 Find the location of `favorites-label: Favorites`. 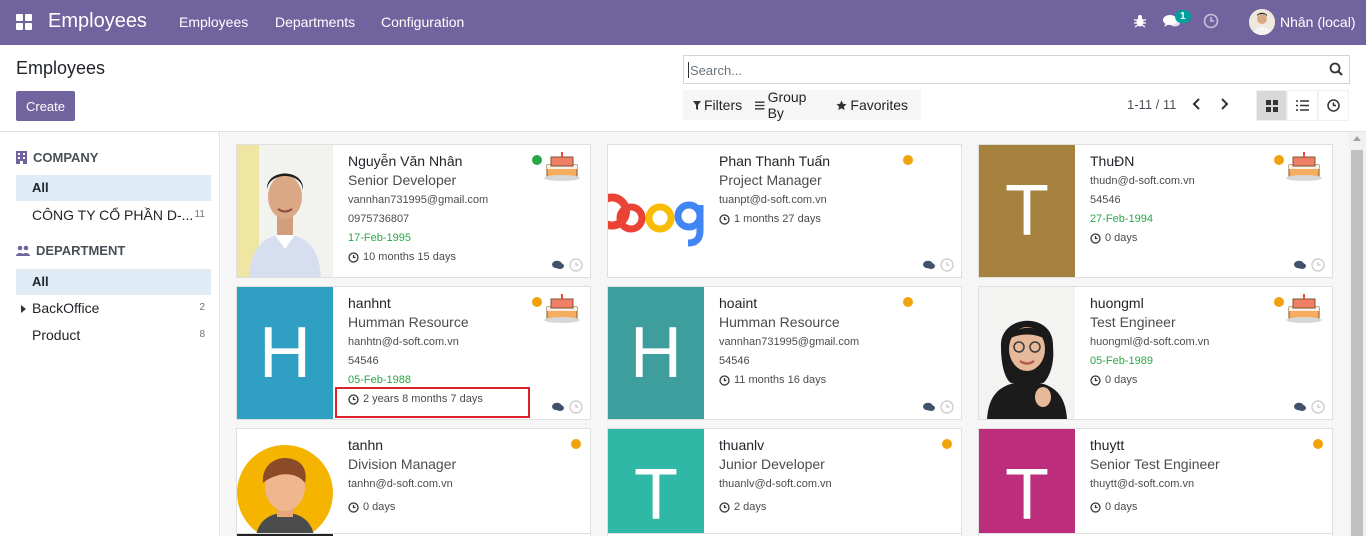

favorites-label: Favorites is located at coordinates (879, 105).